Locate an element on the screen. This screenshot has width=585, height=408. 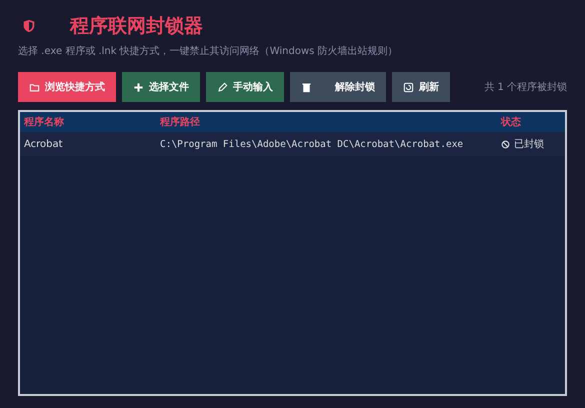
subtitle: 选择 .exe 程序或 .lnk 快捷方式，一键禁止其访问网络（Windows 防火墙出站规则） is located at coordinates (208, 51).